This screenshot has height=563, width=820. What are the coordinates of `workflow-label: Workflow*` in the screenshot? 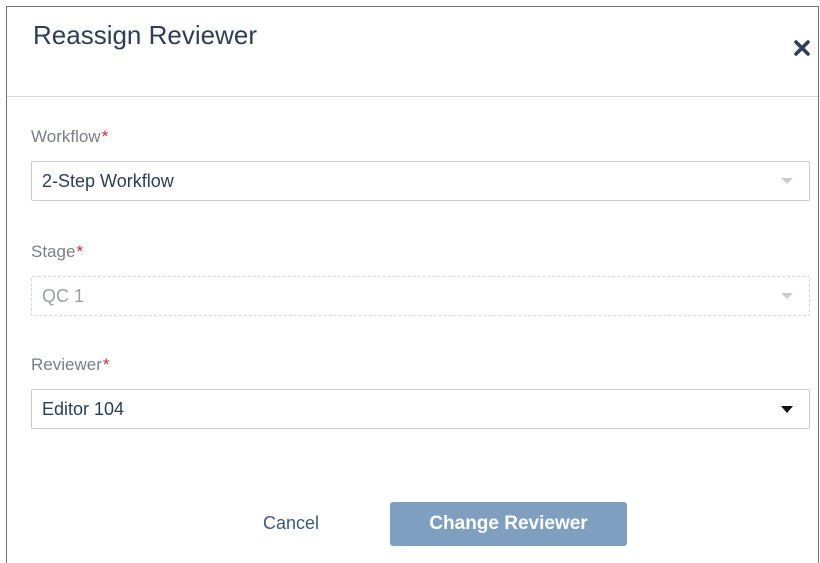 It's located at (69, 137).